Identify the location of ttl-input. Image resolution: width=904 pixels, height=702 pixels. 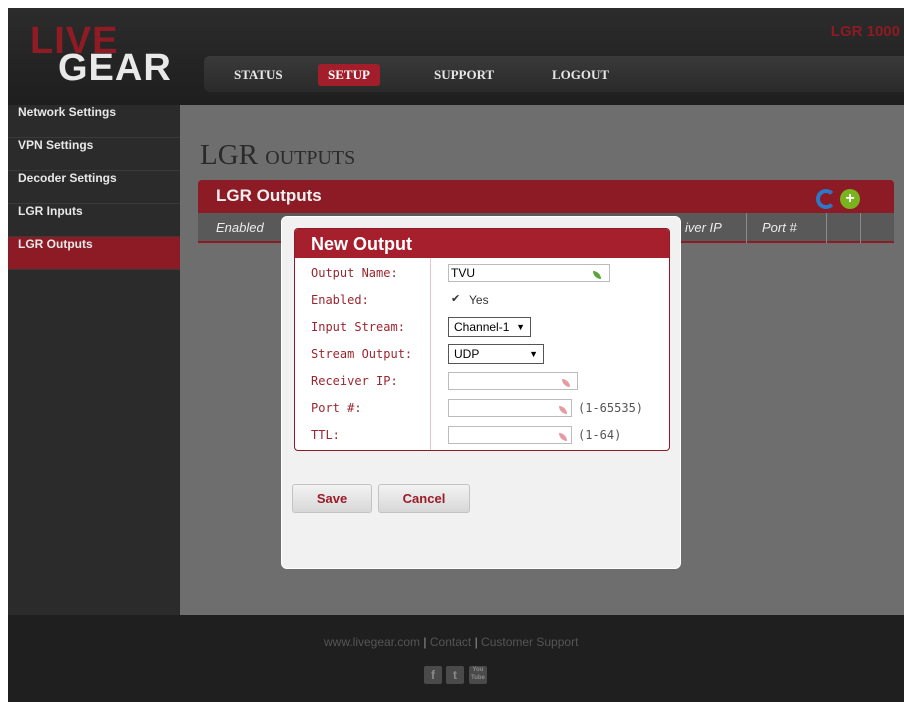
(510, 435).